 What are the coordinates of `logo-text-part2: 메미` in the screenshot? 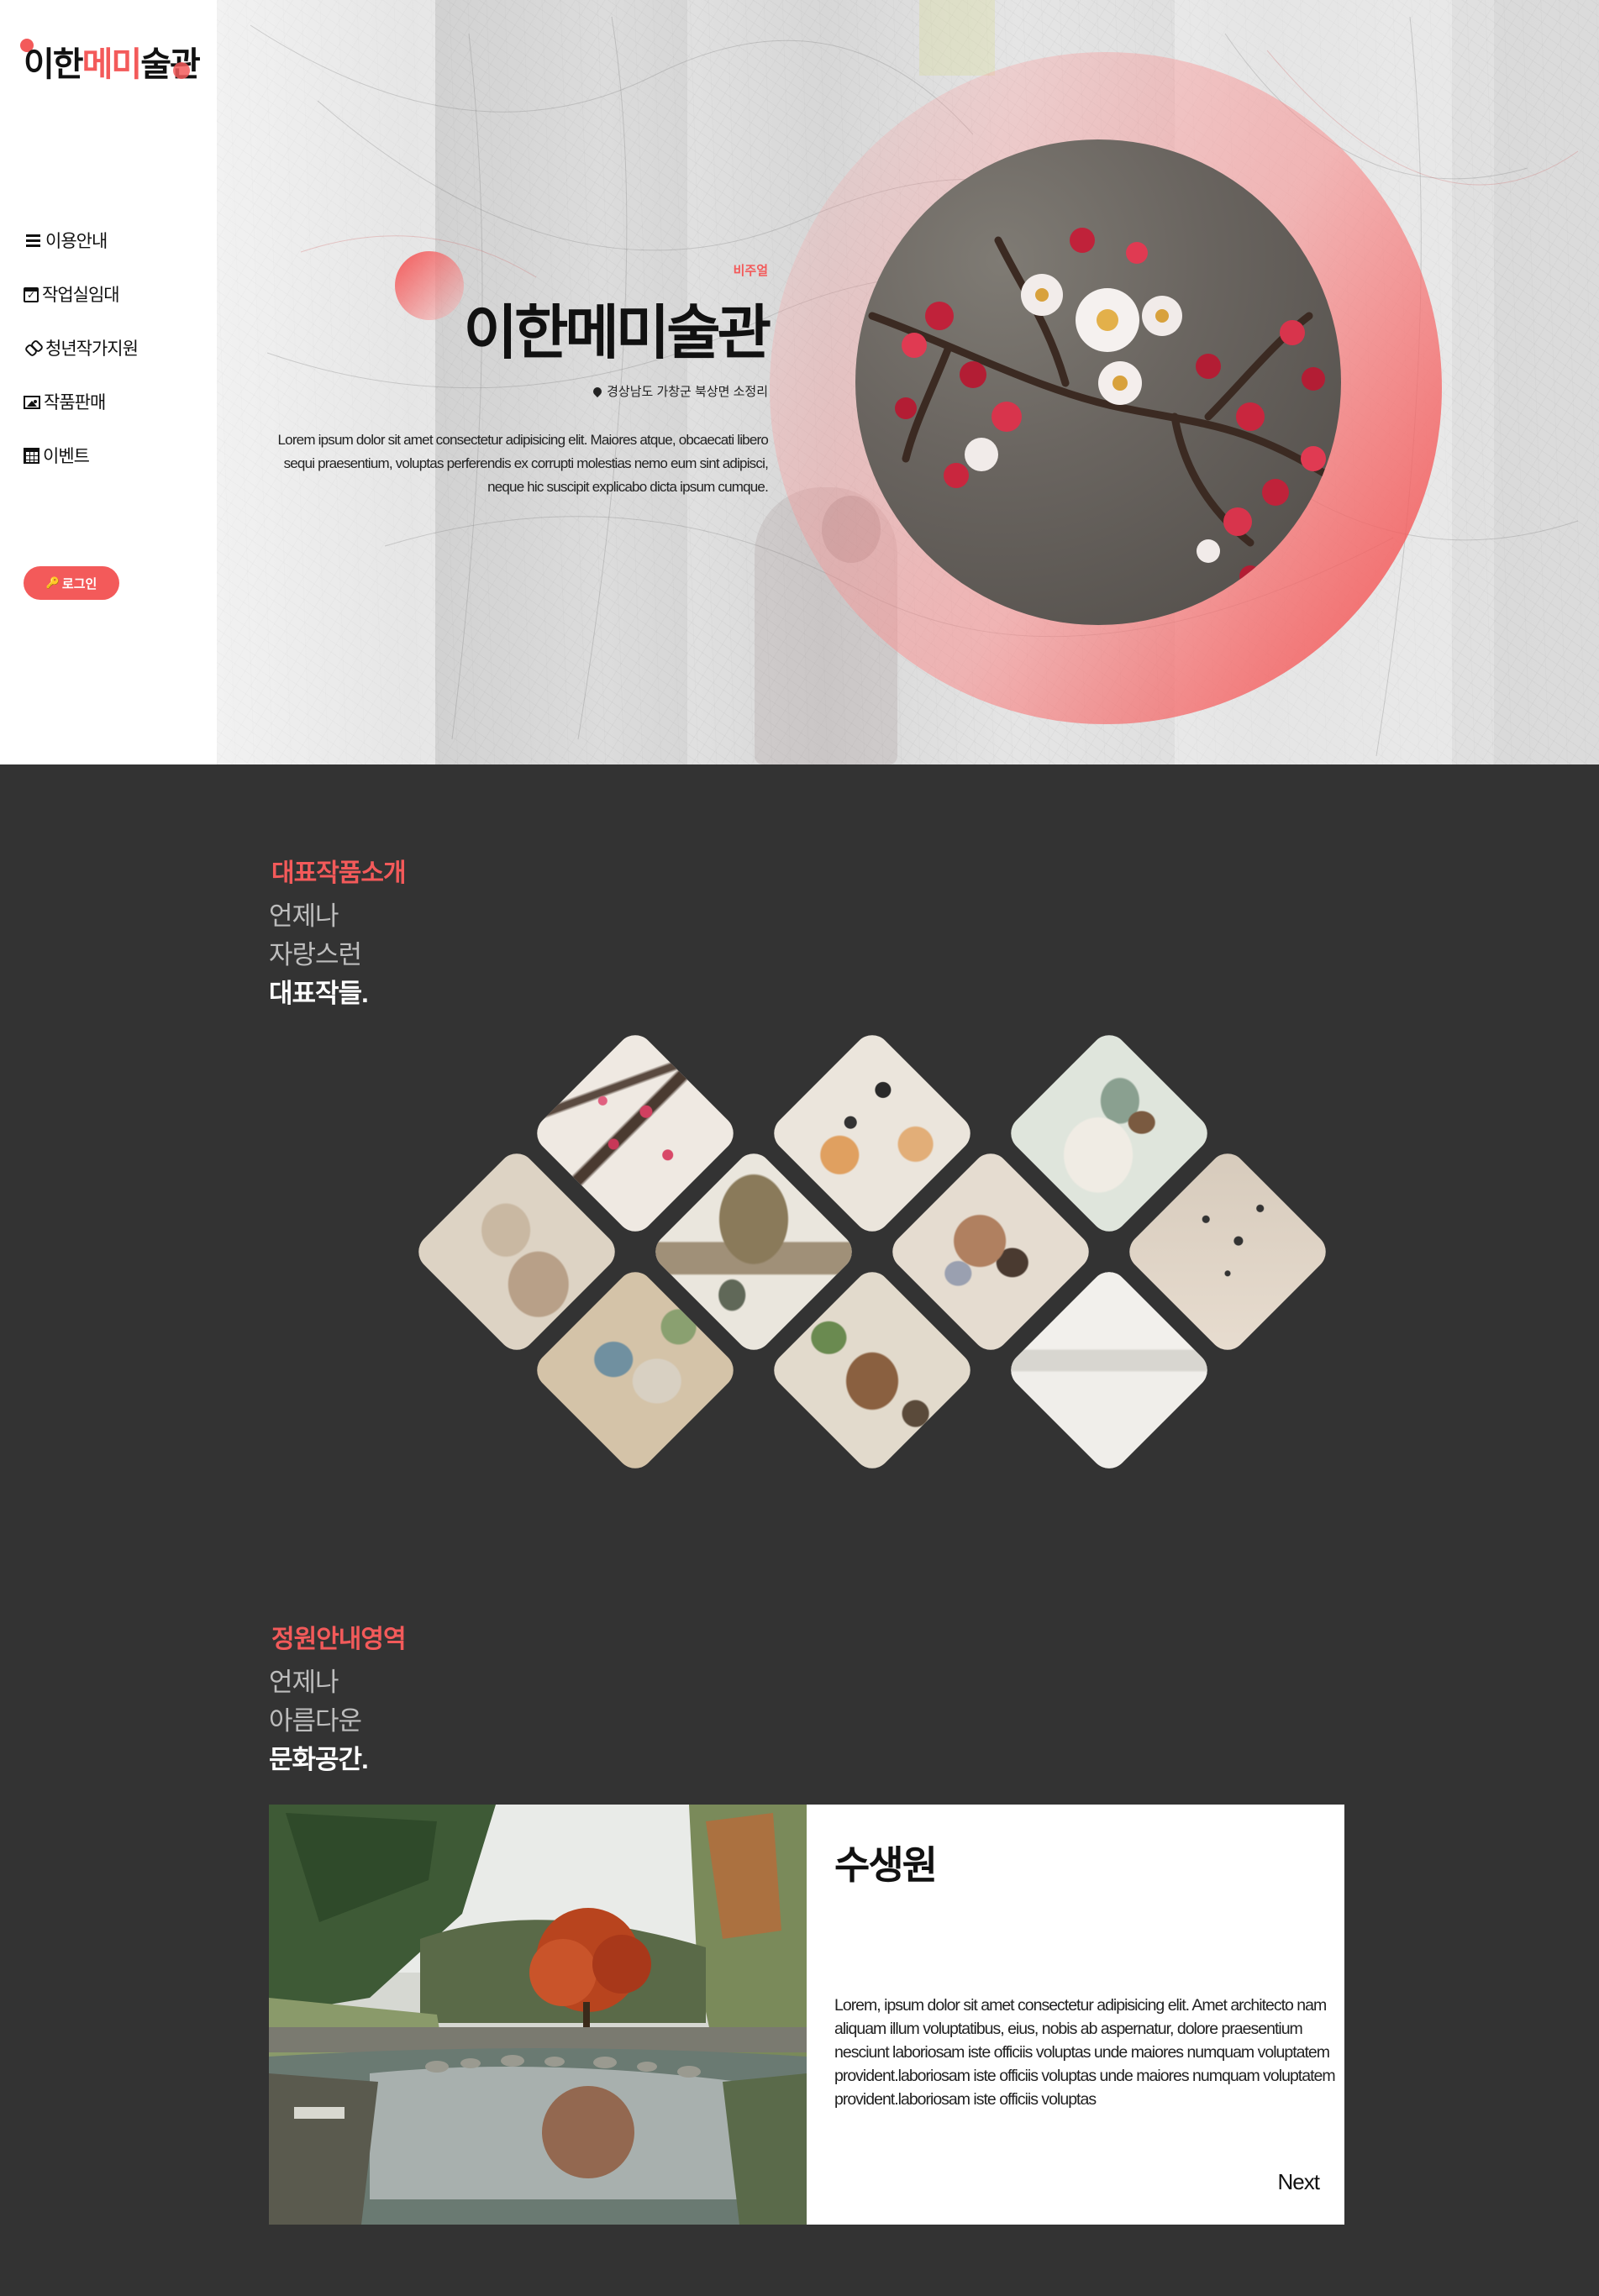 It's located at (112, 64).